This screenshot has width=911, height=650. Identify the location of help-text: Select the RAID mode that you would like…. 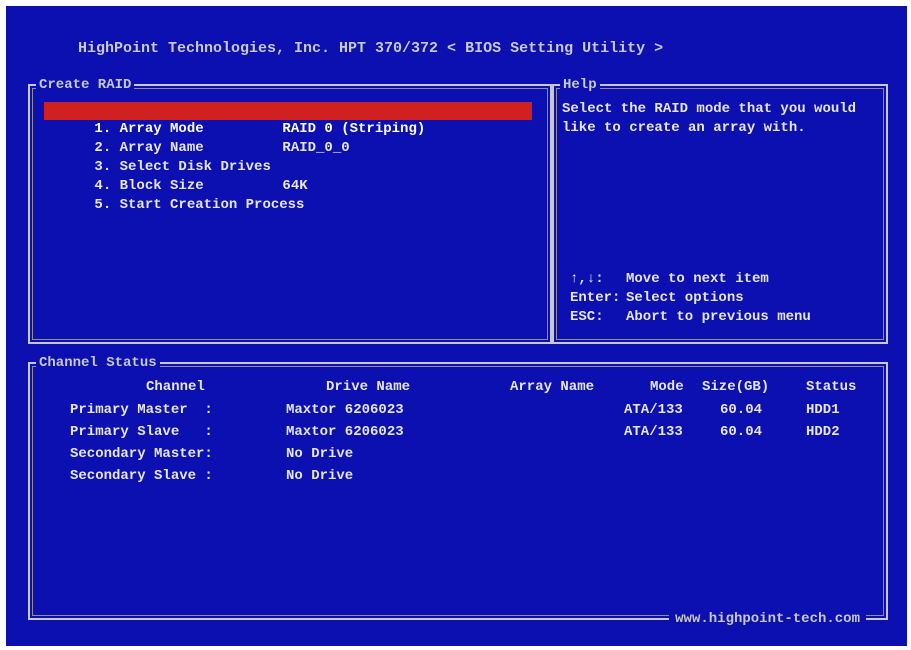
(709, 118).